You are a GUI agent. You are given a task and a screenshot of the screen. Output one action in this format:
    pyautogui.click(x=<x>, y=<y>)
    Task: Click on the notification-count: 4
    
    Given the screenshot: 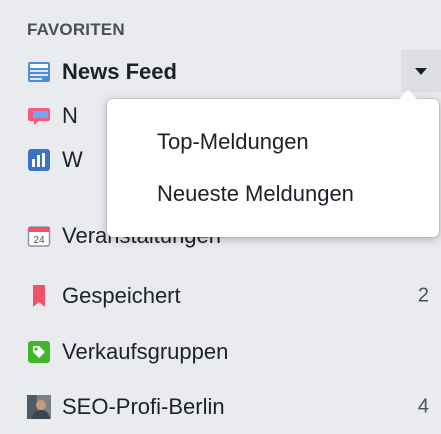 What is the action you would take?
    pyautogui.click(x=423, y=406)
    